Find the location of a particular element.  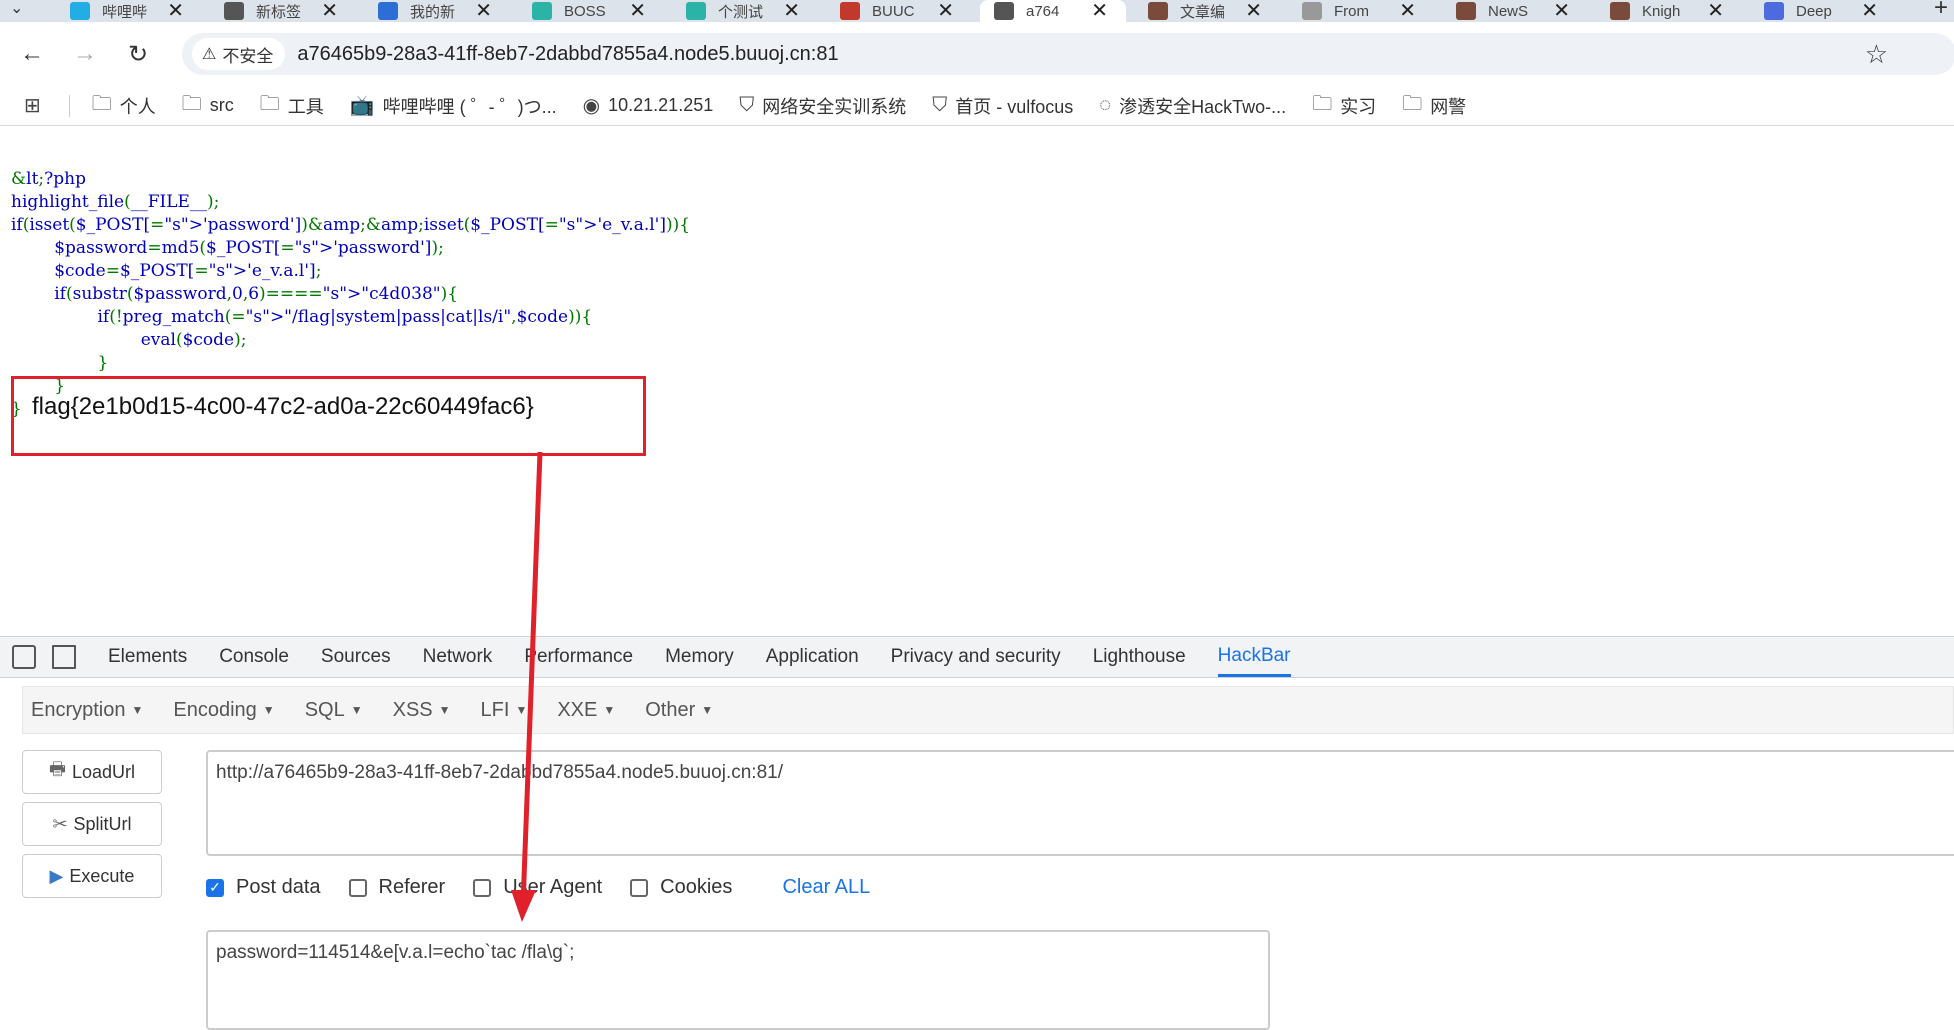

menu-label: SQL is located at coordinates (324, 709).